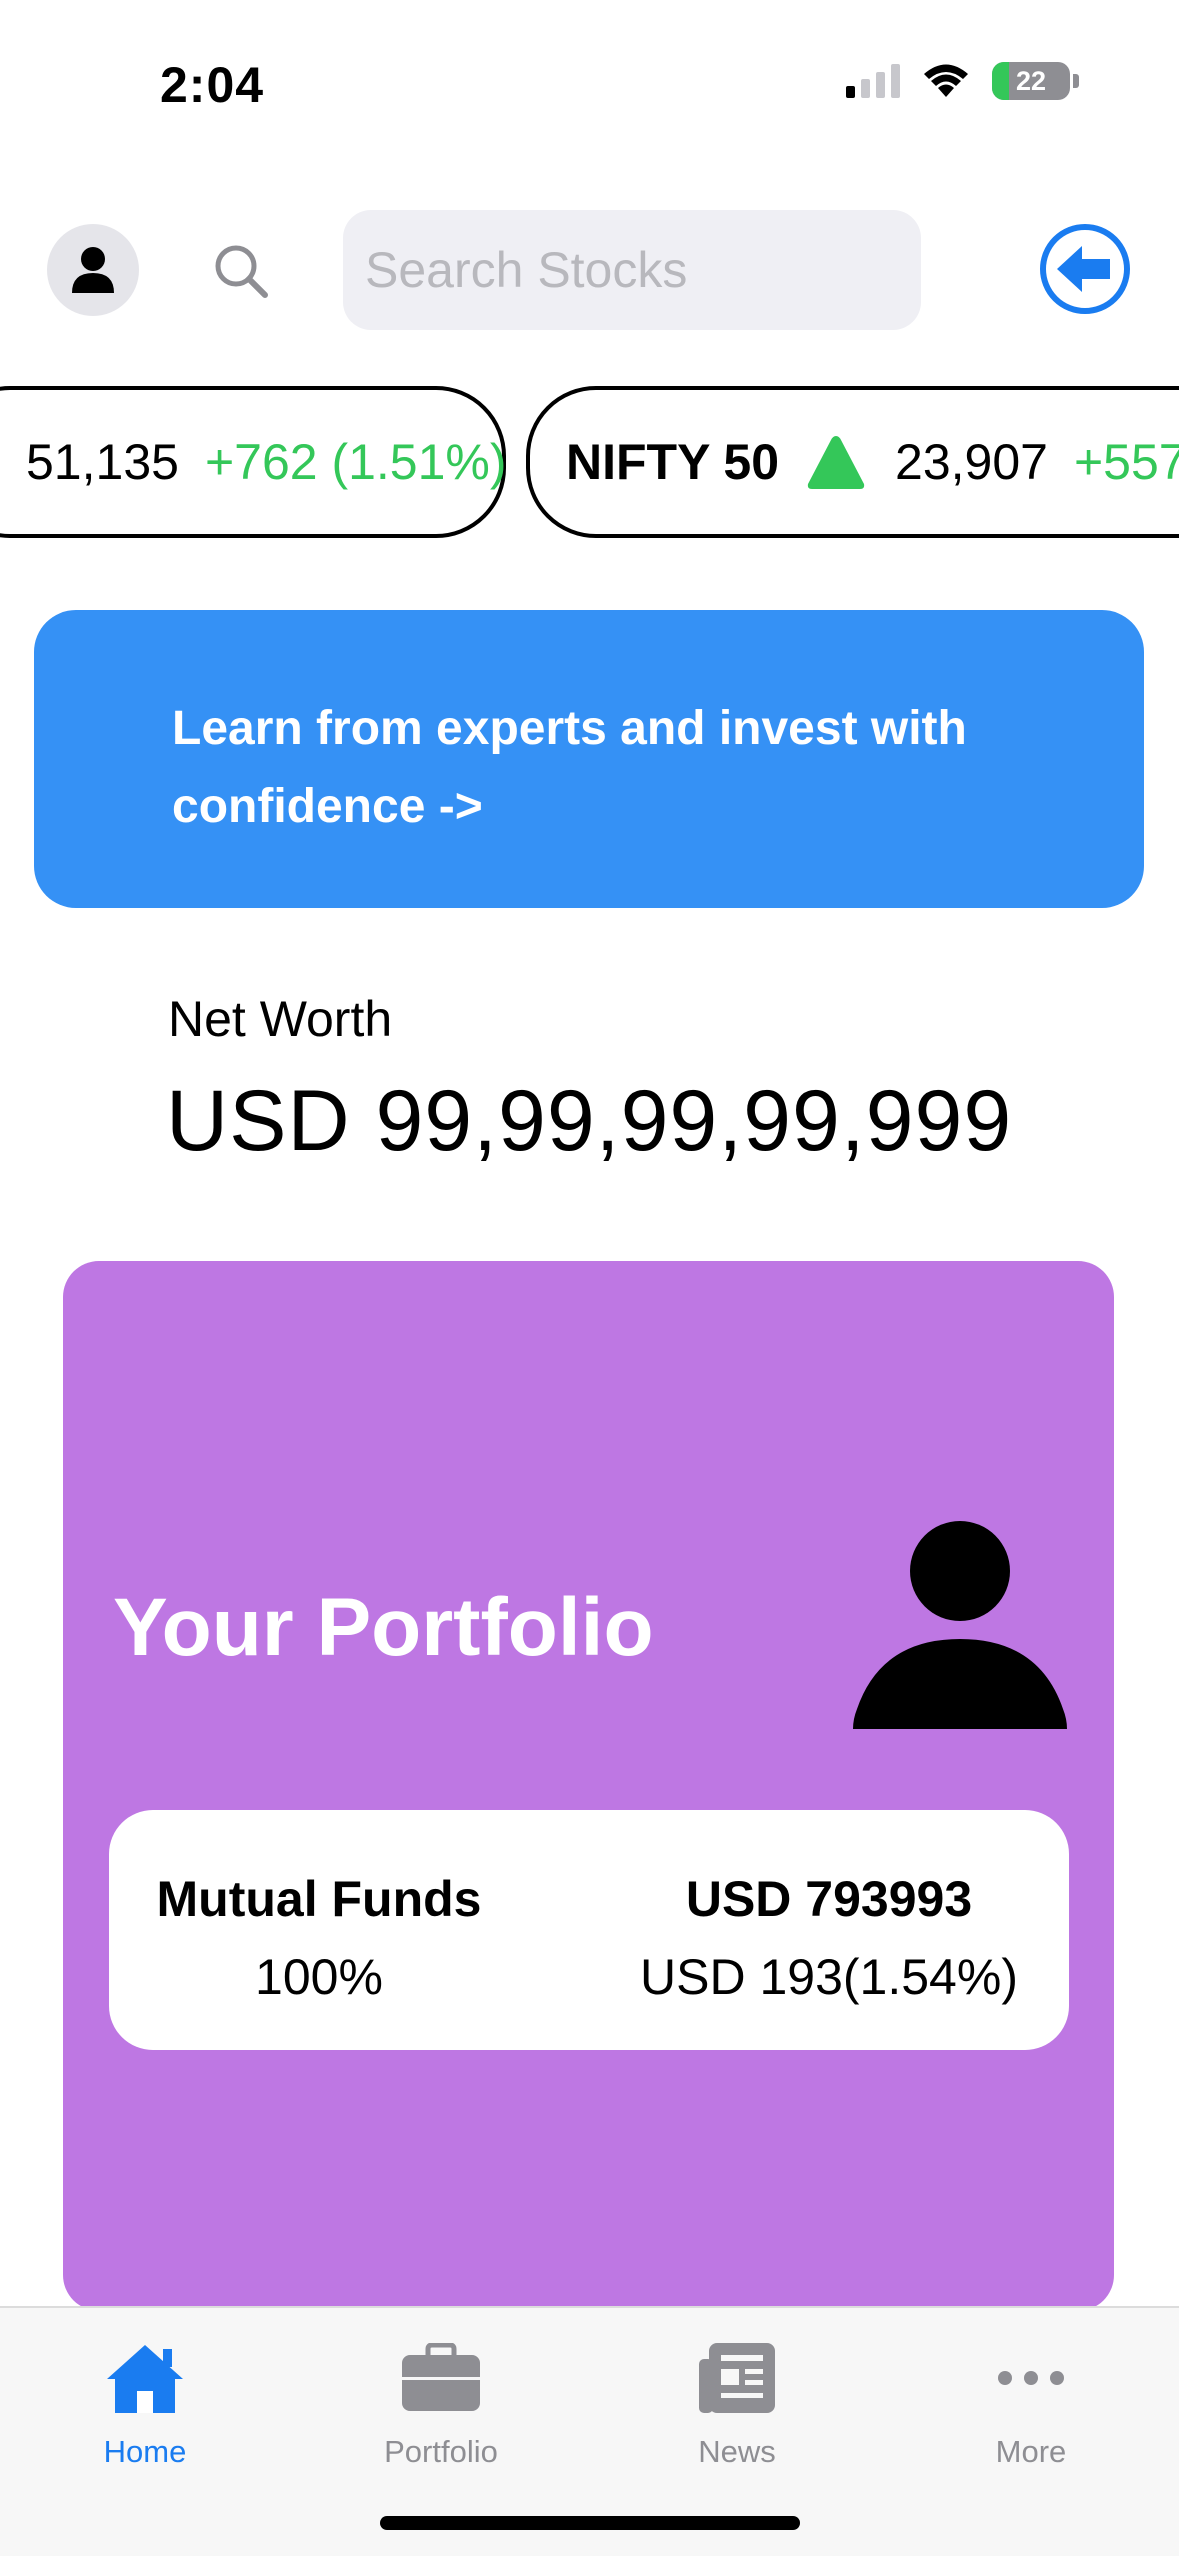 This screenshot has height=2556, width=1179. I want to click on back-arrow-icon, so click(1085, 269).